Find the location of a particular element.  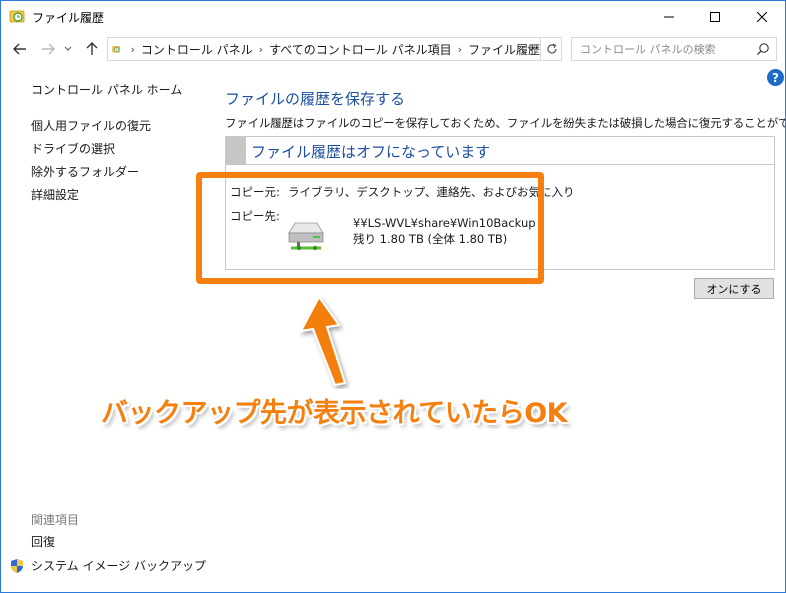

system-image-backup-link: システム イメージ バックアップ is located at coordinates (107, 565).